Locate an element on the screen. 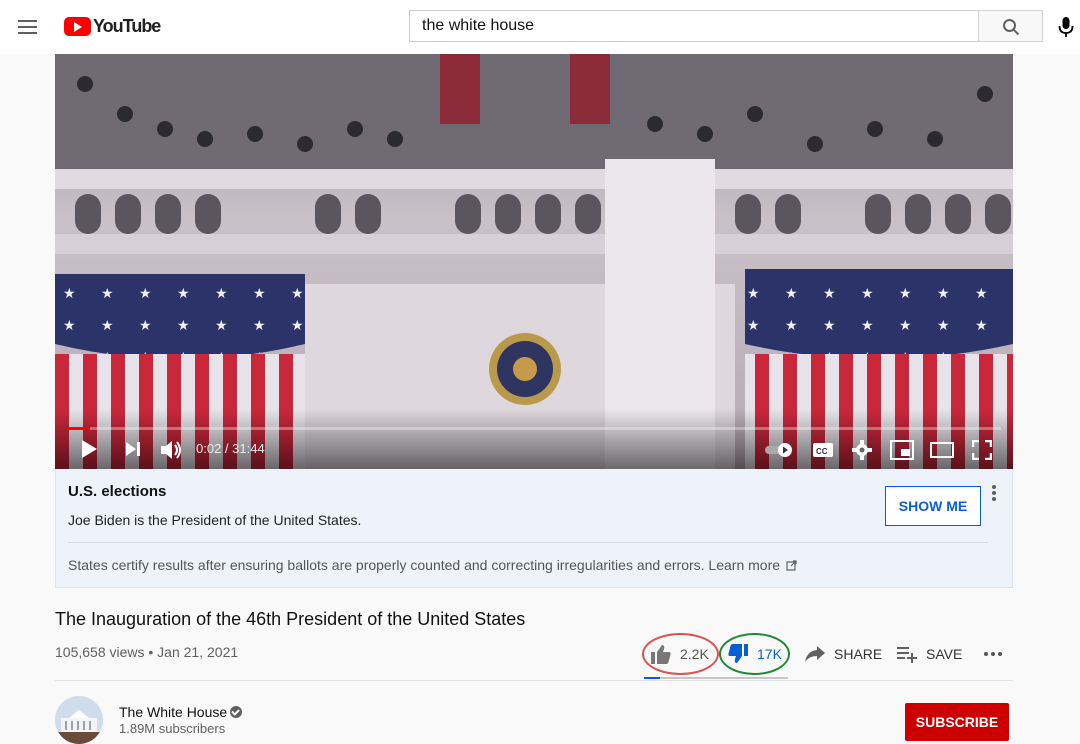 This screenshot has height=744, width=1080. share-button: SHARE is located at coordinates (843, 654).